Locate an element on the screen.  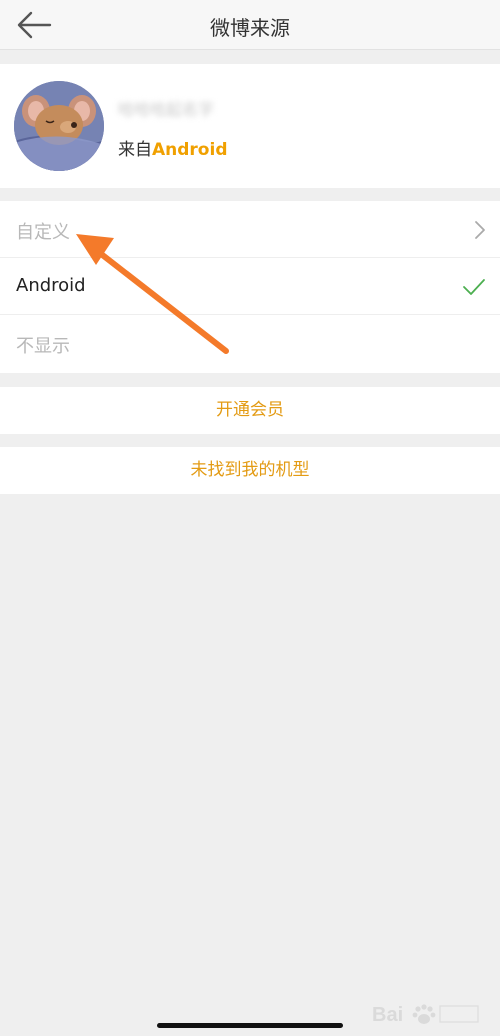
watermark-logo-icon: Bai is located at coordinates (425, 1015).